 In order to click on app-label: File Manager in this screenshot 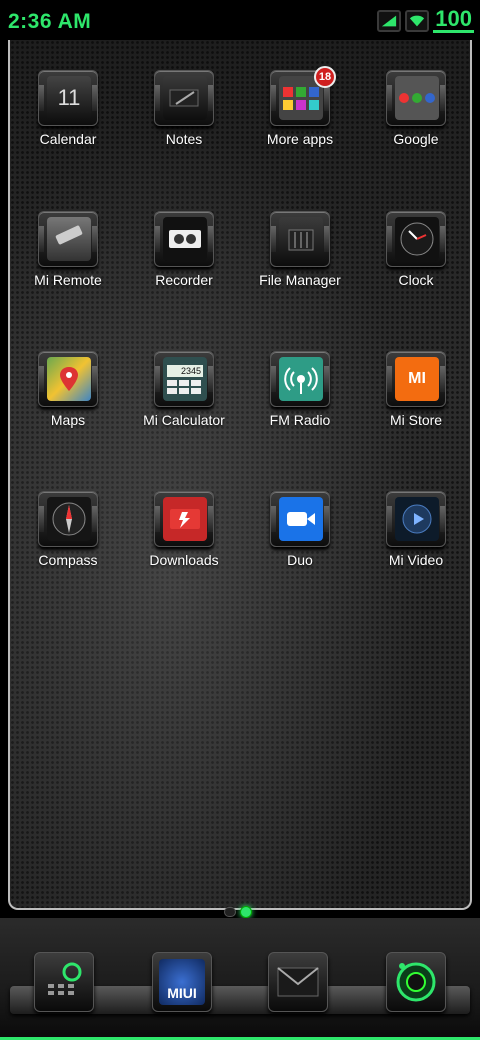, I will do `click(300, 280)`.